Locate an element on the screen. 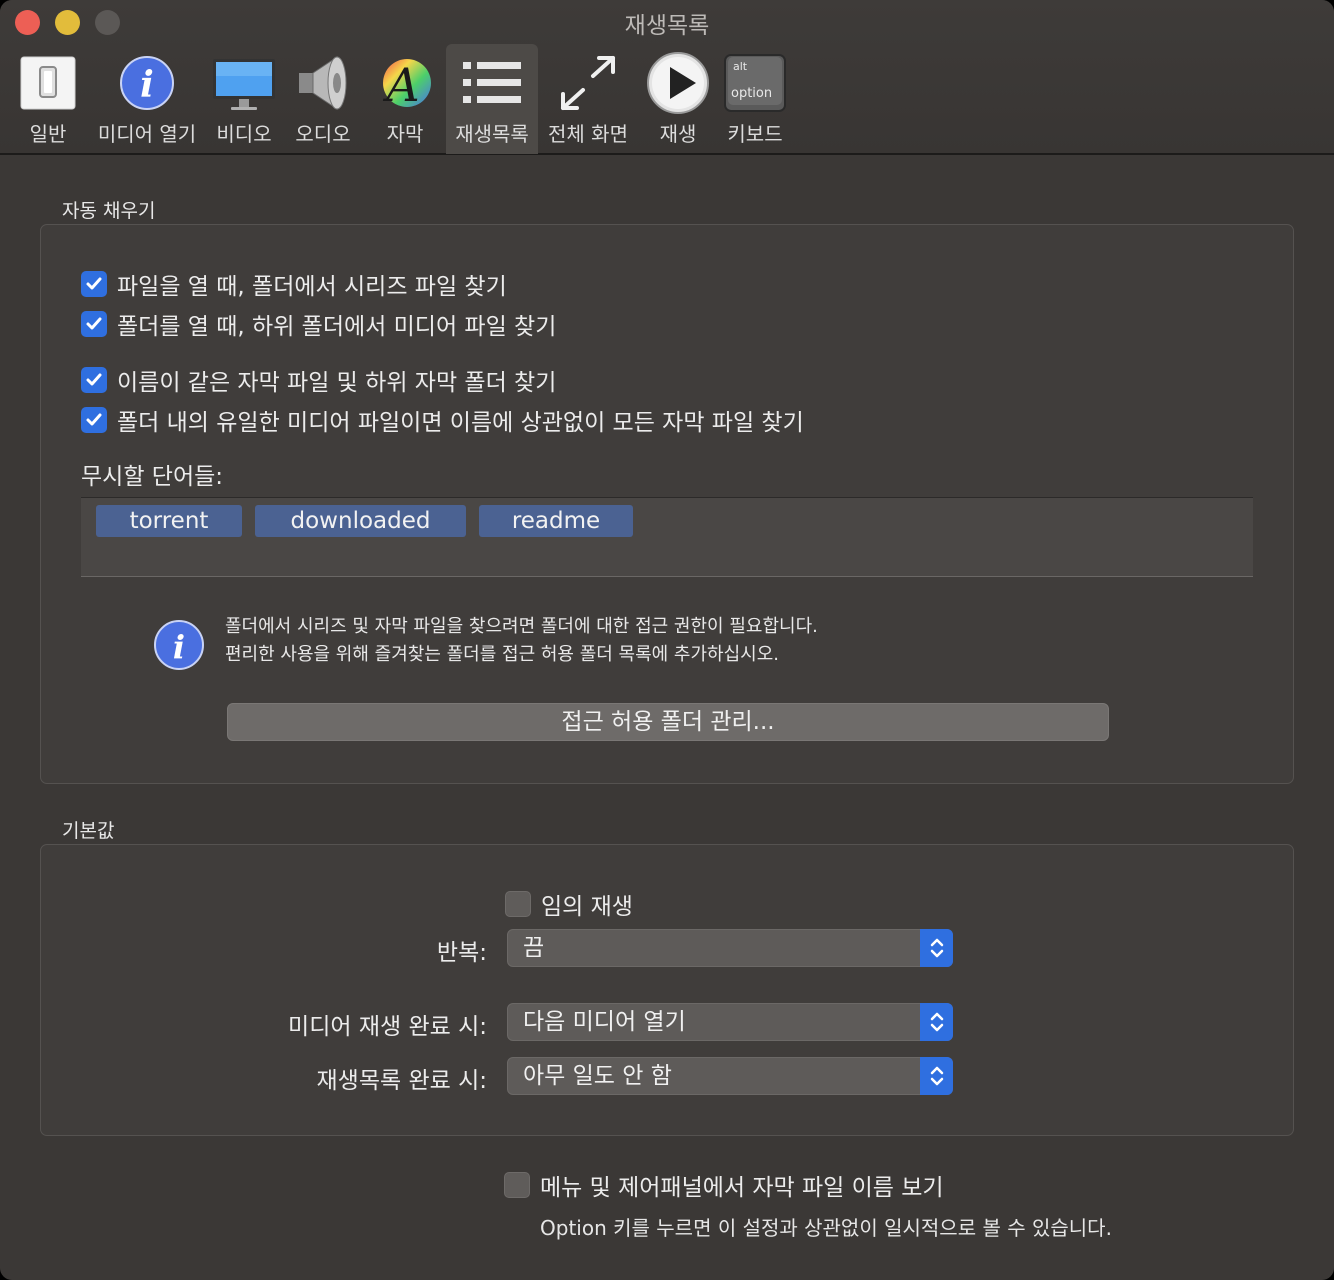 Image resolution: width=1334 pixels, height=1280 pixels. keycap-alt: alt is located at coordinates (740, 66).